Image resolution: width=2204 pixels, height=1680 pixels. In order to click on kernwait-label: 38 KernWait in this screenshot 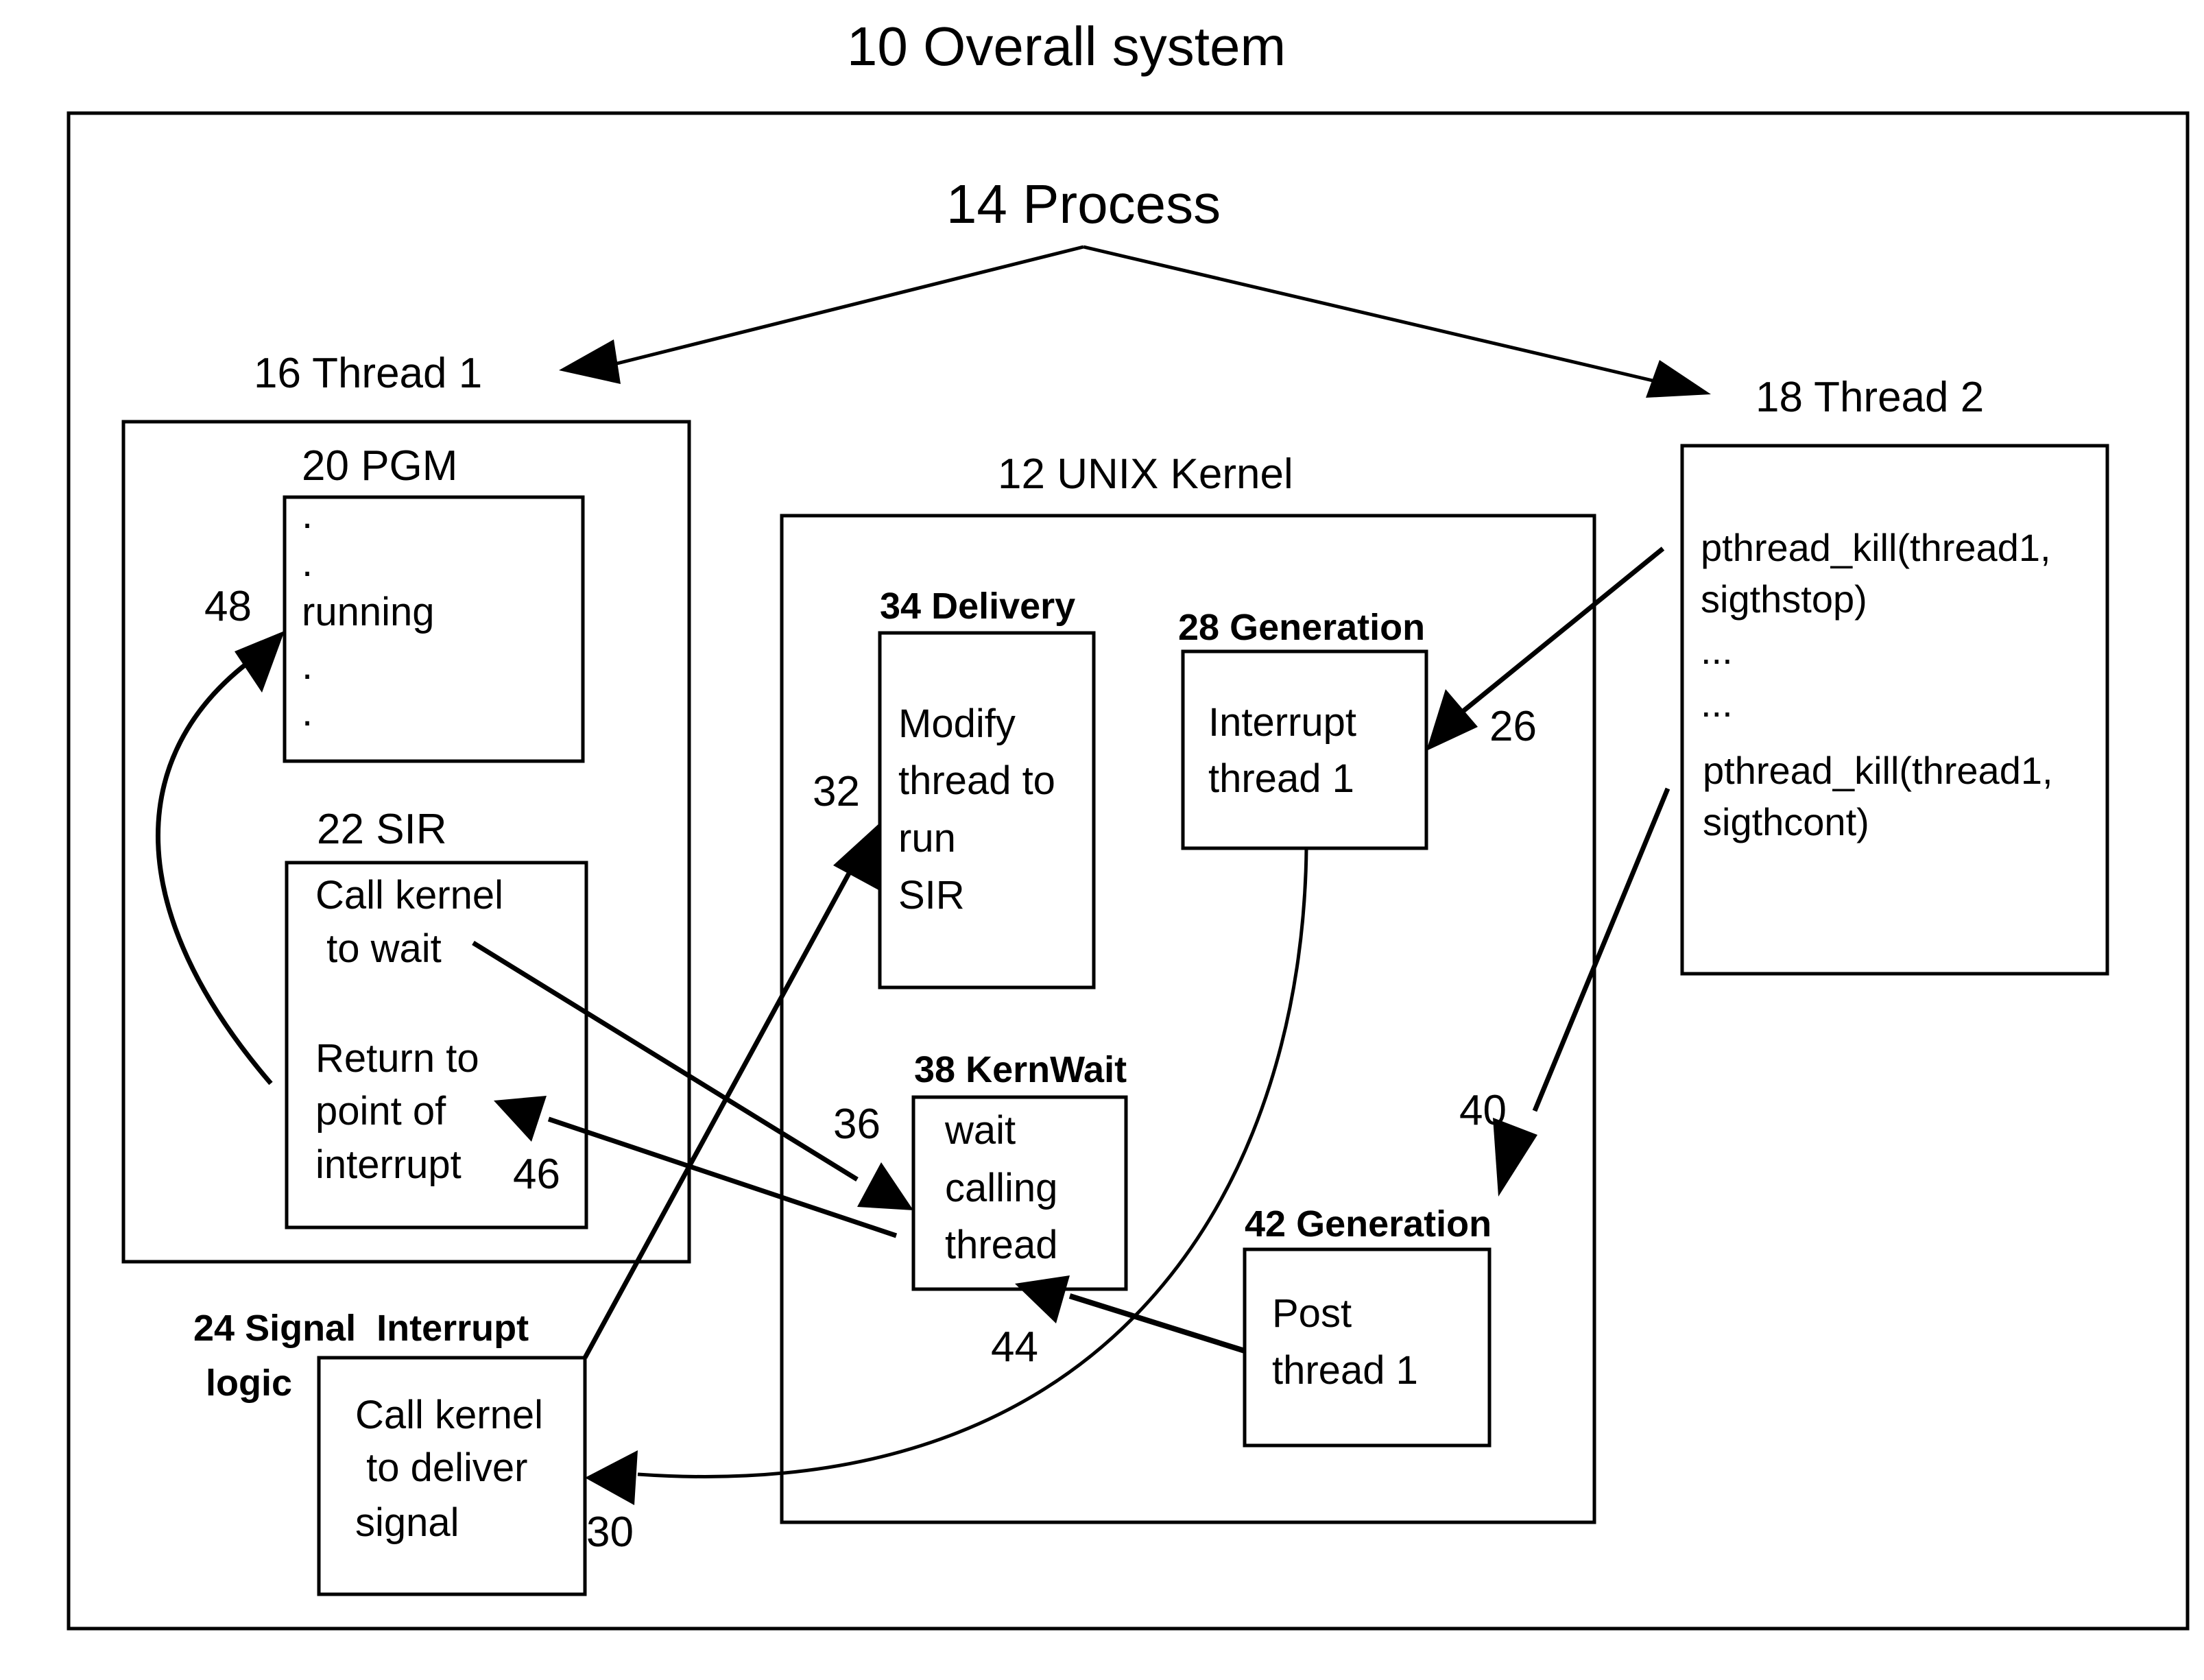, I will do `click(1020, 1069)`.